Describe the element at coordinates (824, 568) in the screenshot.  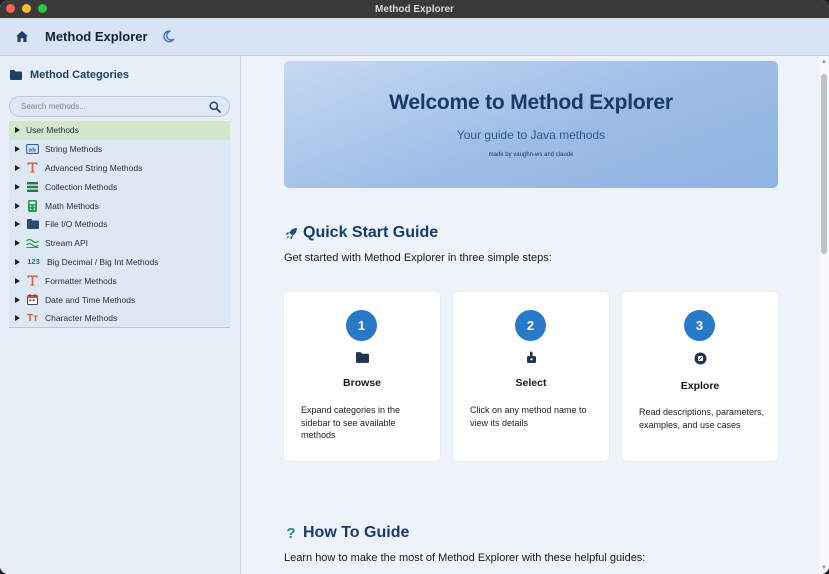
I see `scroll-down-icon: ▼` at that location.